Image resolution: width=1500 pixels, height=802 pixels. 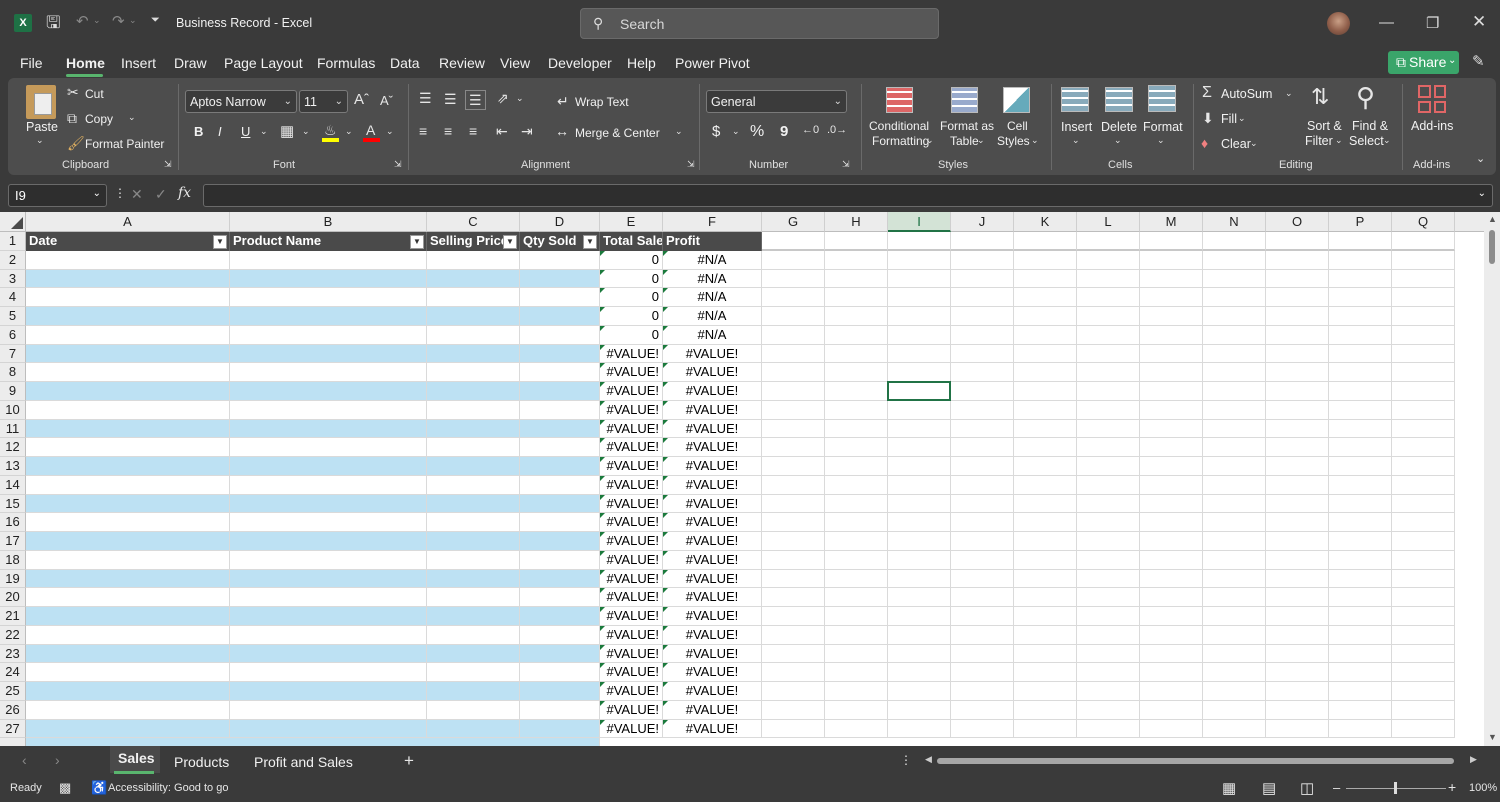 What do you see at coordinates (155, 20) in the screenshot?
I see `customize-qat-icon: ⏷` at bounding box center [155, 20].